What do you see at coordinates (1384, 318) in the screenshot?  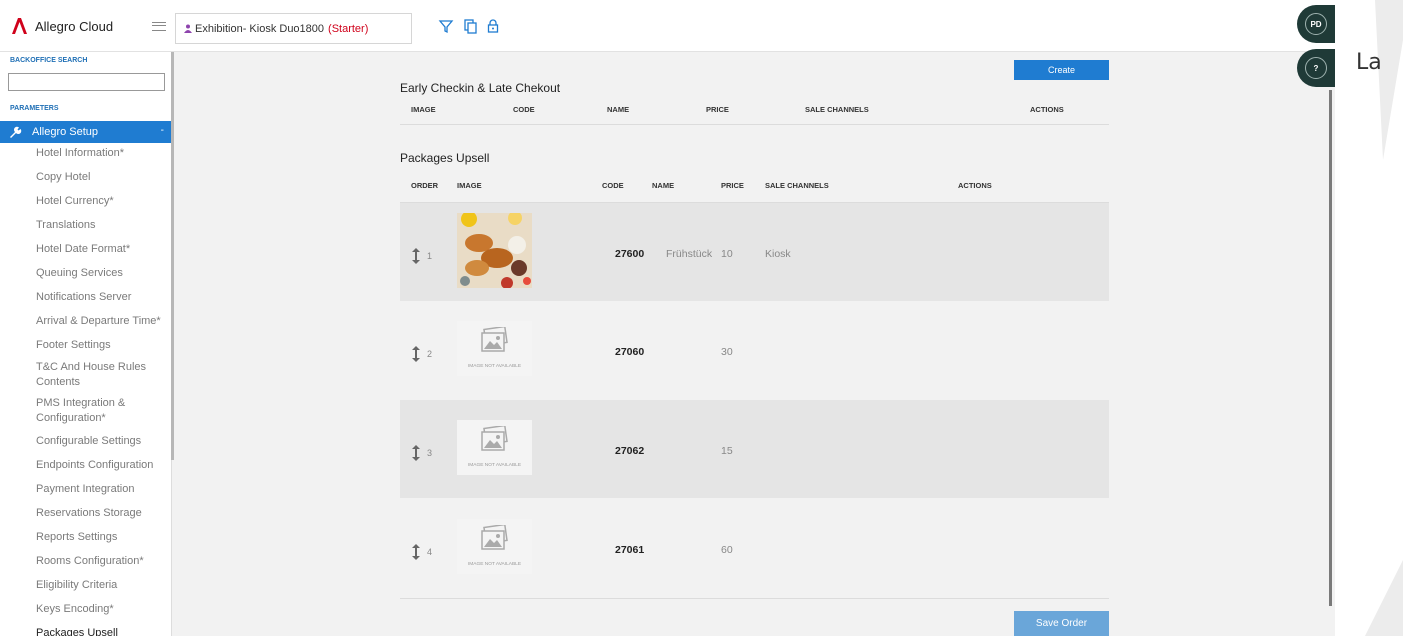 I see `decorative-stripes` at bounding box center [1384, 318].